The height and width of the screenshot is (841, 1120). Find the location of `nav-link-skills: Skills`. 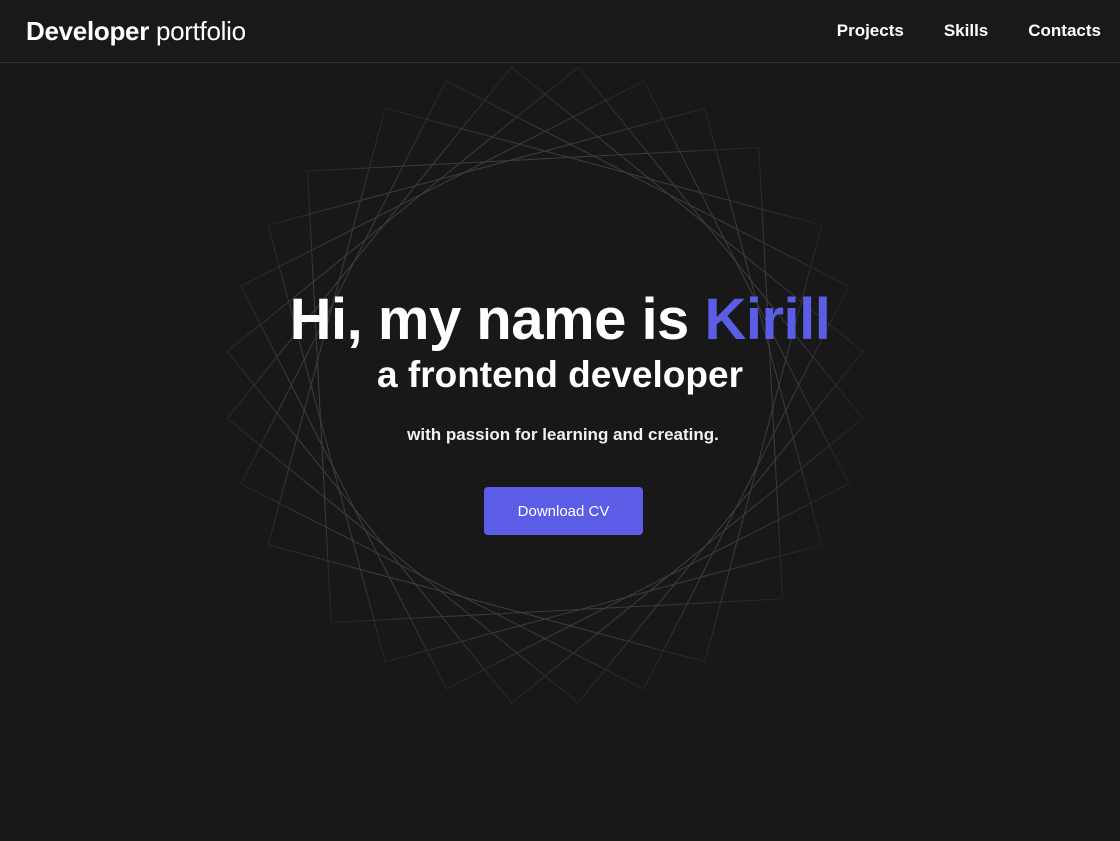

nav-link-skills: Skills is located at coordinates (966, 31).